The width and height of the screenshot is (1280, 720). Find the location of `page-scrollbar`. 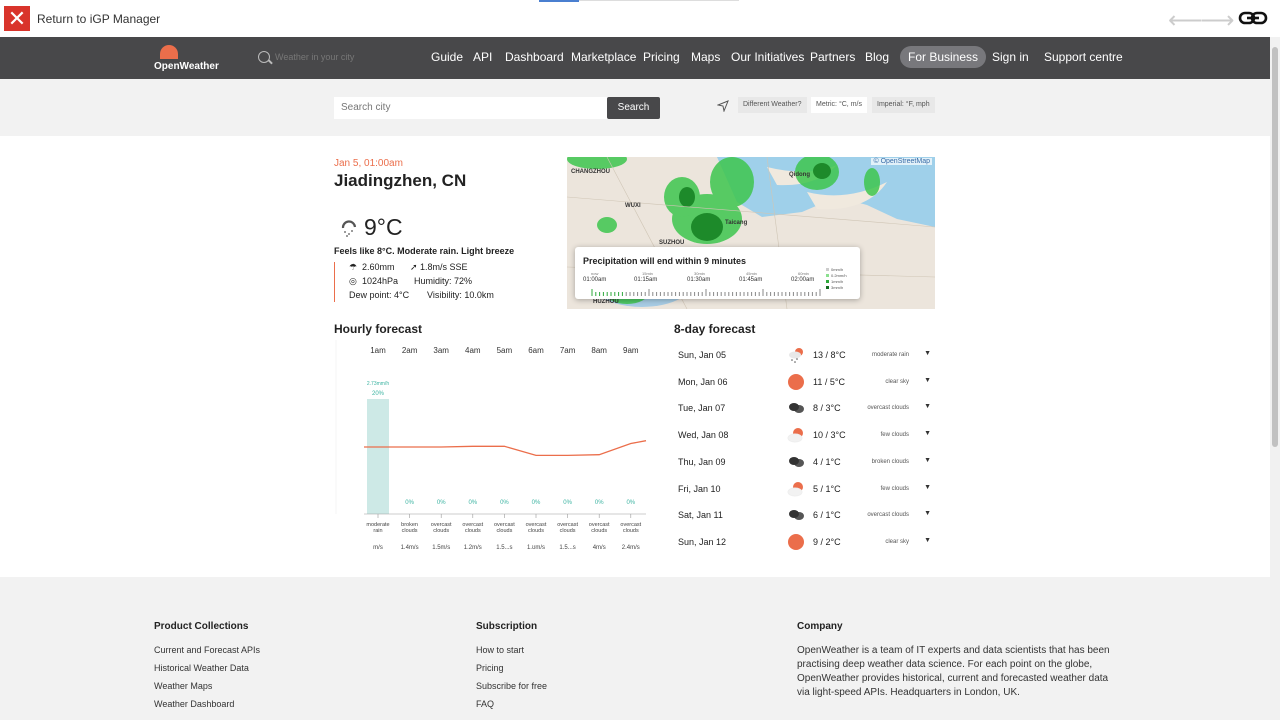

page-scrollbar is located at coordinates (1275, 378).